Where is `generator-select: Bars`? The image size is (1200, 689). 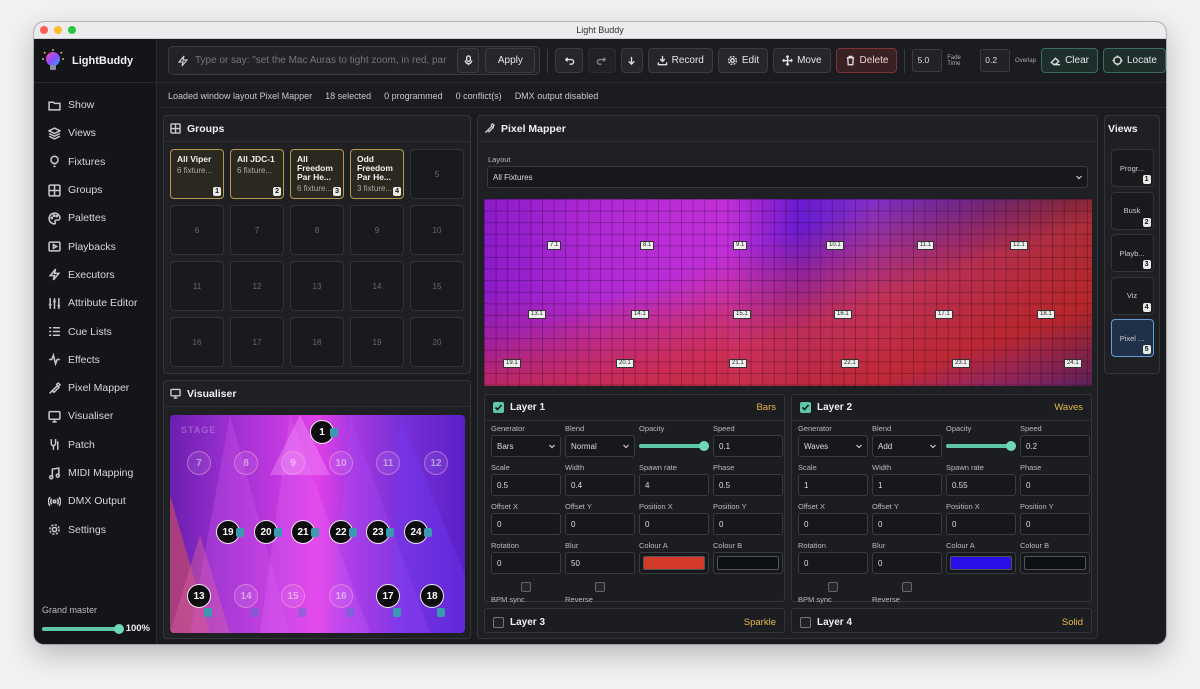
generator-select: Bars is located at coordinates (526, 446).